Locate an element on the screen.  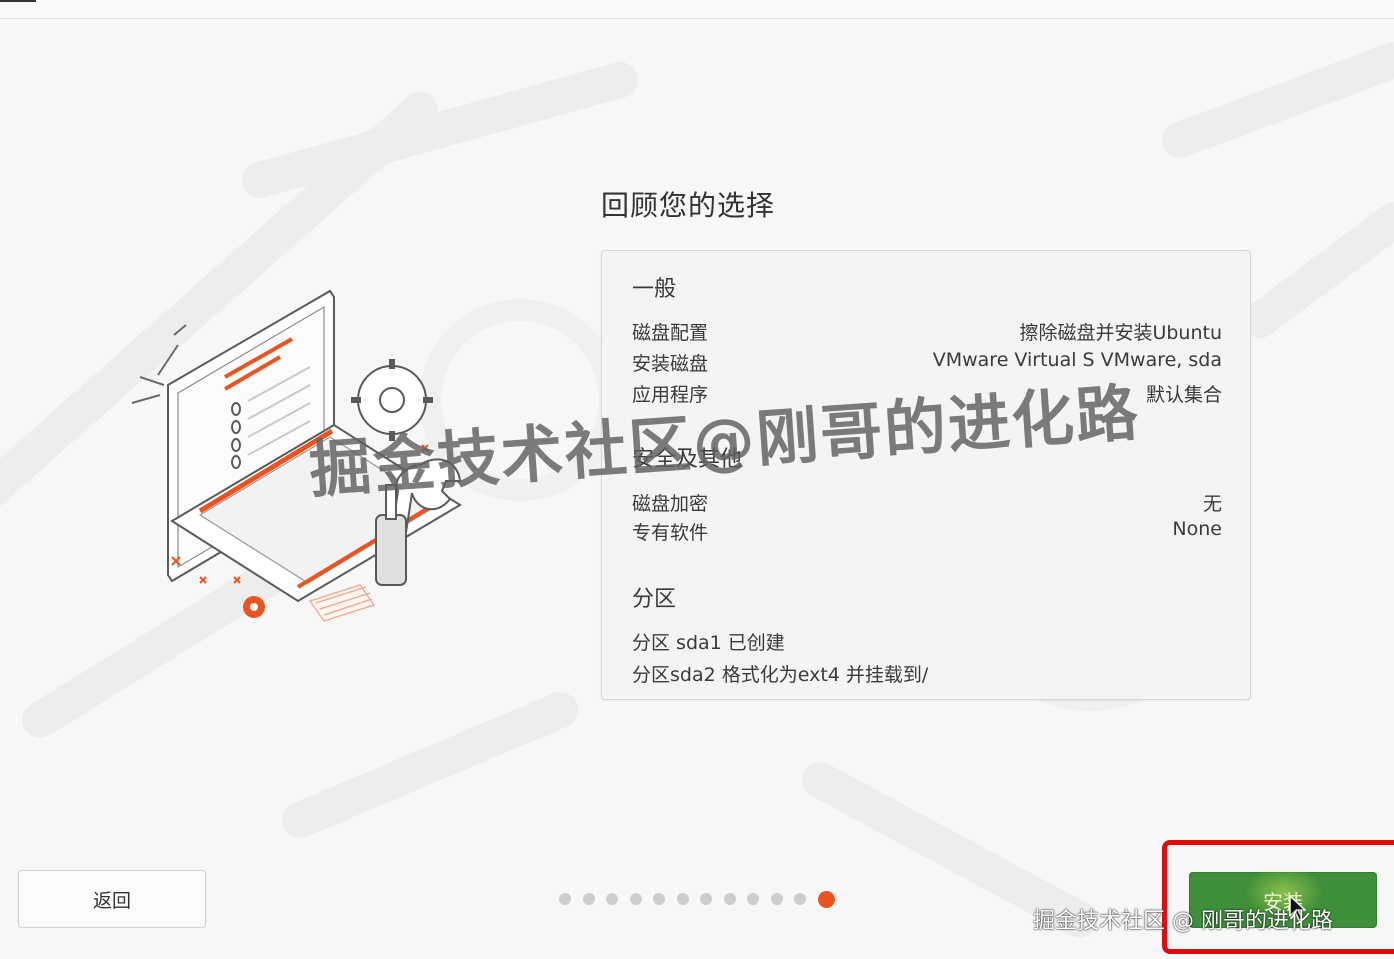
summary-row-proprietary-software: 专有软件 None is located at coordinates (927, 533).